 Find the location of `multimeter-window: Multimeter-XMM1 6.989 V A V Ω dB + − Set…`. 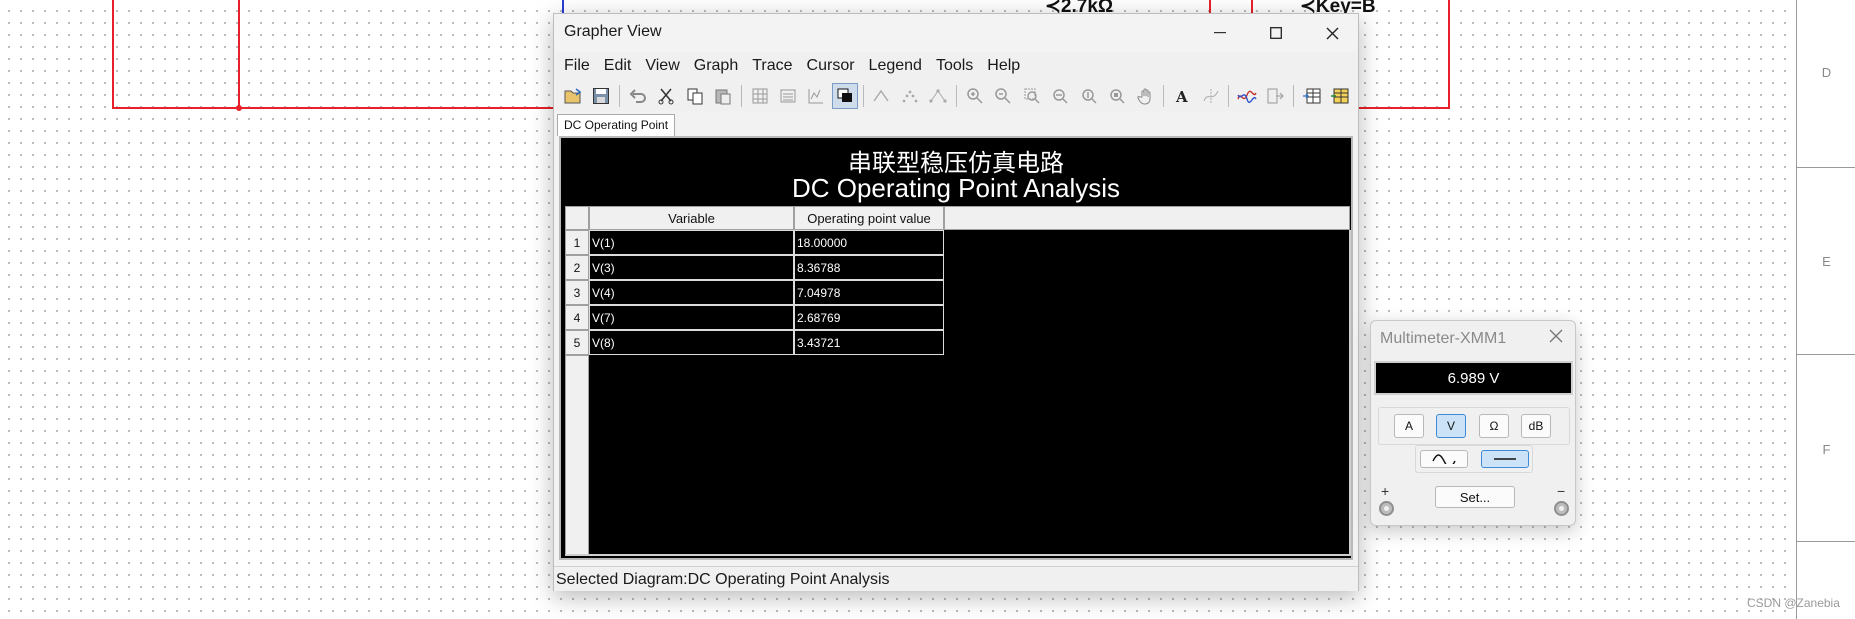

multimeter-window: Multimeter-XMM1 6.989 V A V Ω dB + − Set… is located at coordinates (1473, 423).